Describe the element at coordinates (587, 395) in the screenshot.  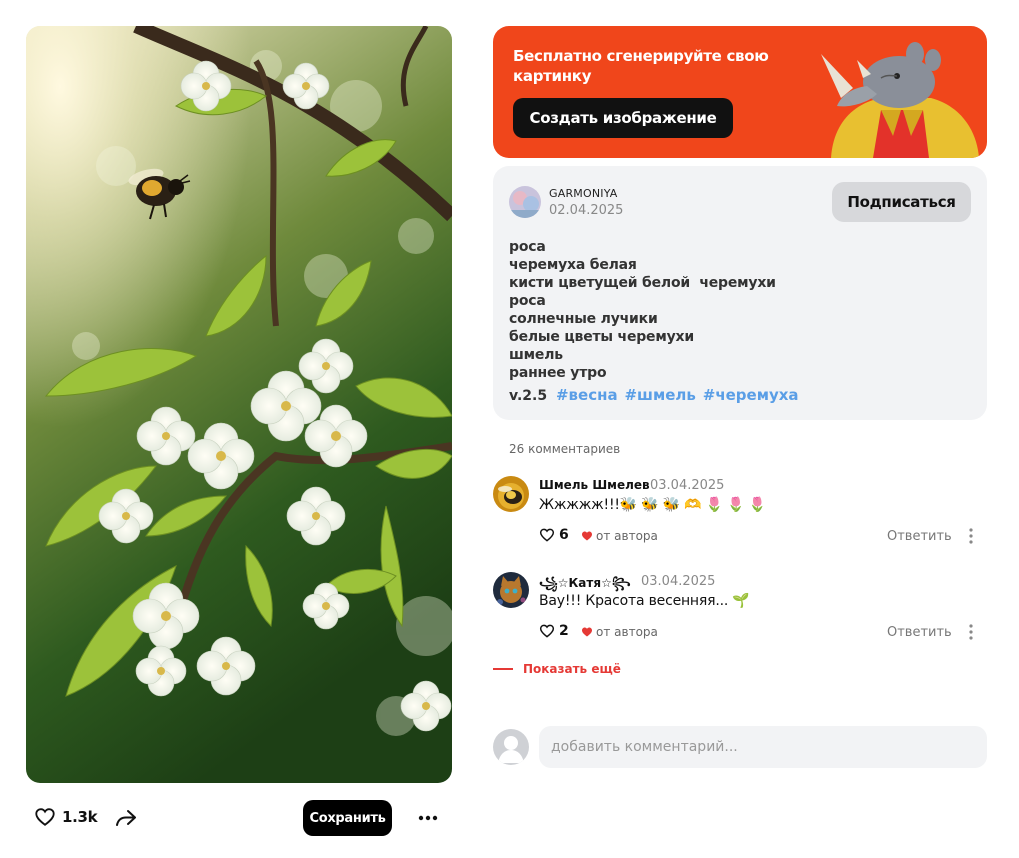
I see `hashtag-link: #весна` at that location.